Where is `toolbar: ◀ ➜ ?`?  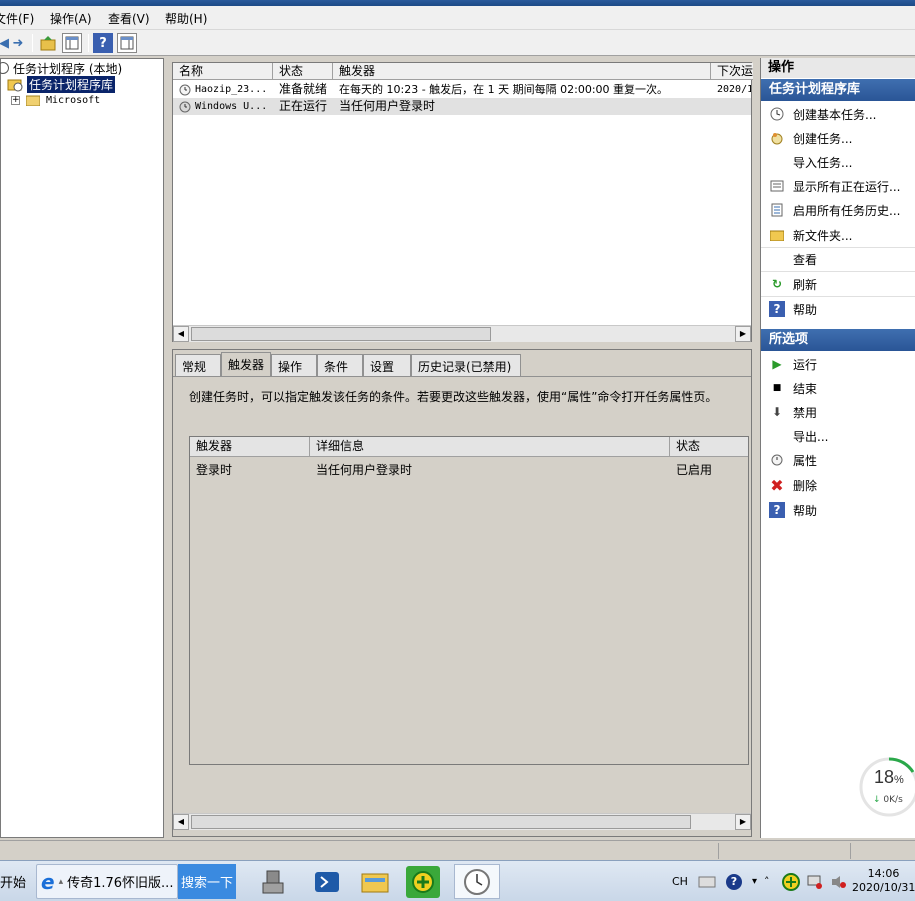
toolbar: ◀ ➜ ? is located at coordinates (457, 43).